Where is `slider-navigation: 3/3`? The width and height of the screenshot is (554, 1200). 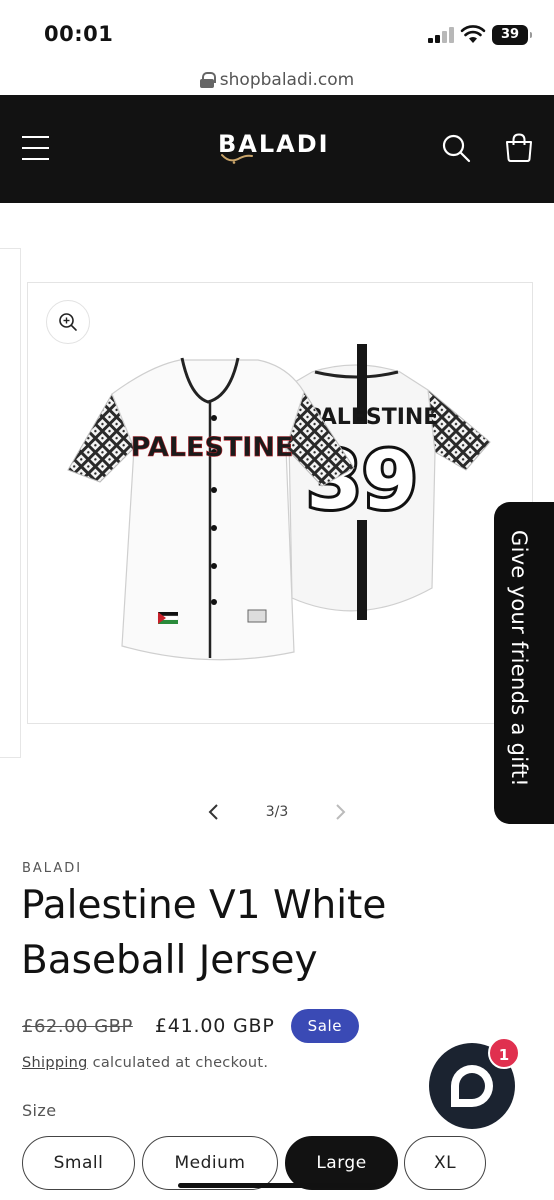 slider-navigation: 3/3 is located at coordinates (277, 813).